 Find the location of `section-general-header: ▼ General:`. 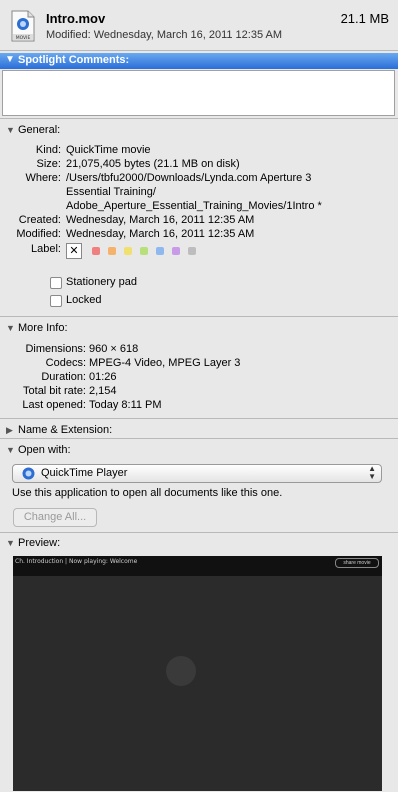

section-general-header: ▼ General: is located at coordinates (33, 130).